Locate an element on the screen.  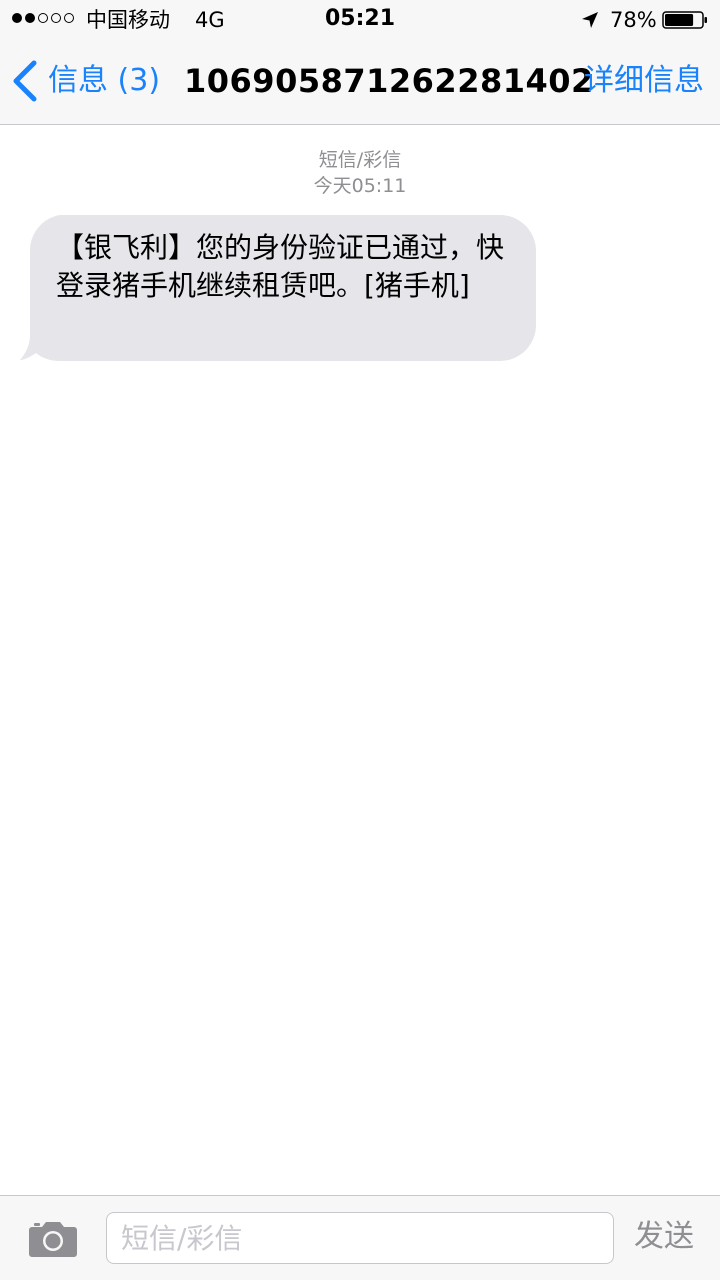
input-bar: 发送 is located at coordinates (360, 1237).